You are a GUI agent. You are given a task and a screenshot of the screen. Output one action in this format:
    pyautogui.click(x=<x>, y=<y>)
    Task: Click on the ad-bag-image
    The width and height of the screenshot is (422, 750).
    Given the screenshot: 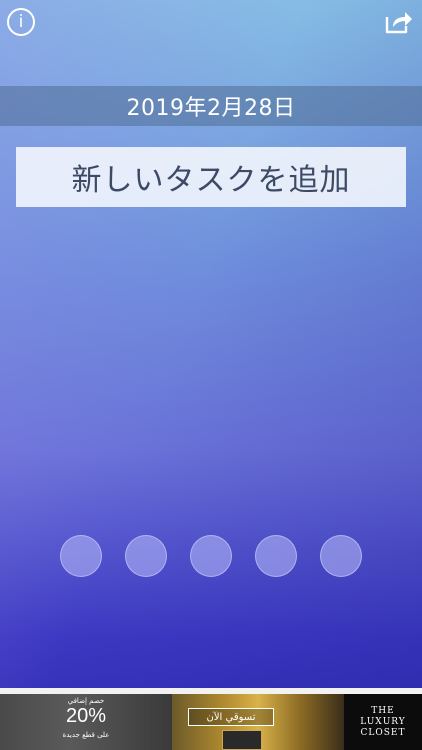 What is the action you would take?
    pyautogui.click(x=242, y=740)
    